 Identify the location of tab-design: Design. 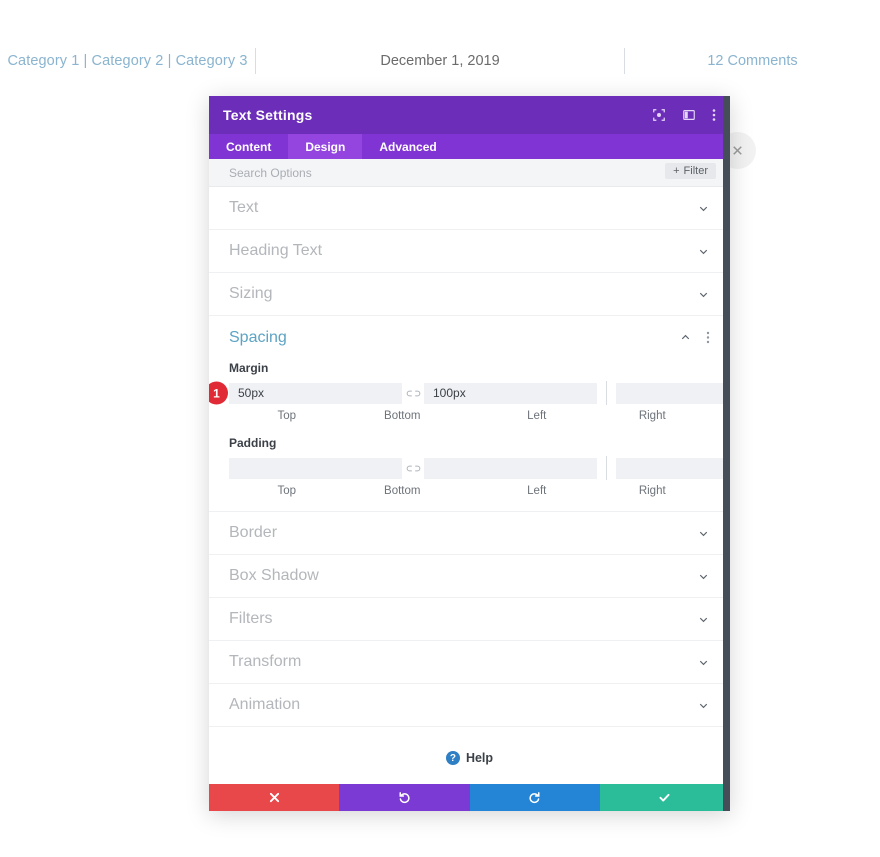
(325, 146).